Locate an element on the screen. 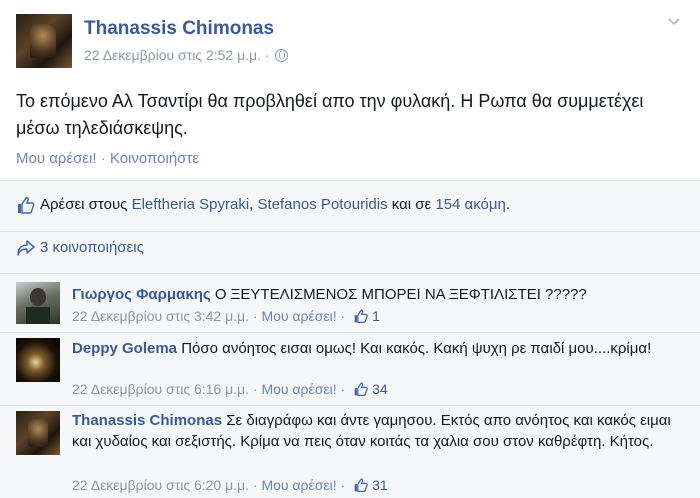 Image resolution: width=700 pixels, height=498 pixels. comment-timestamp: 22 Δεκεμβρίου στις 6:20 μ.μ. · is located at coordinates (165, 485).